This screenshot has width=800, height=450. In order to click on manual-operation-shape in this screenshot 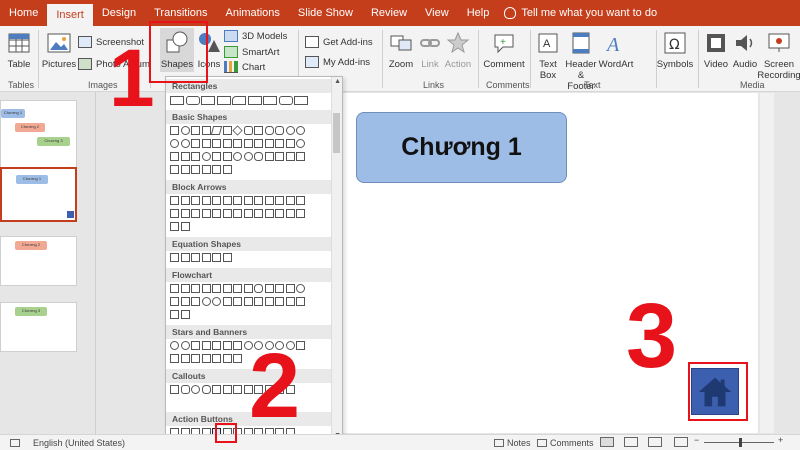, I will do `click(290, 288)`.